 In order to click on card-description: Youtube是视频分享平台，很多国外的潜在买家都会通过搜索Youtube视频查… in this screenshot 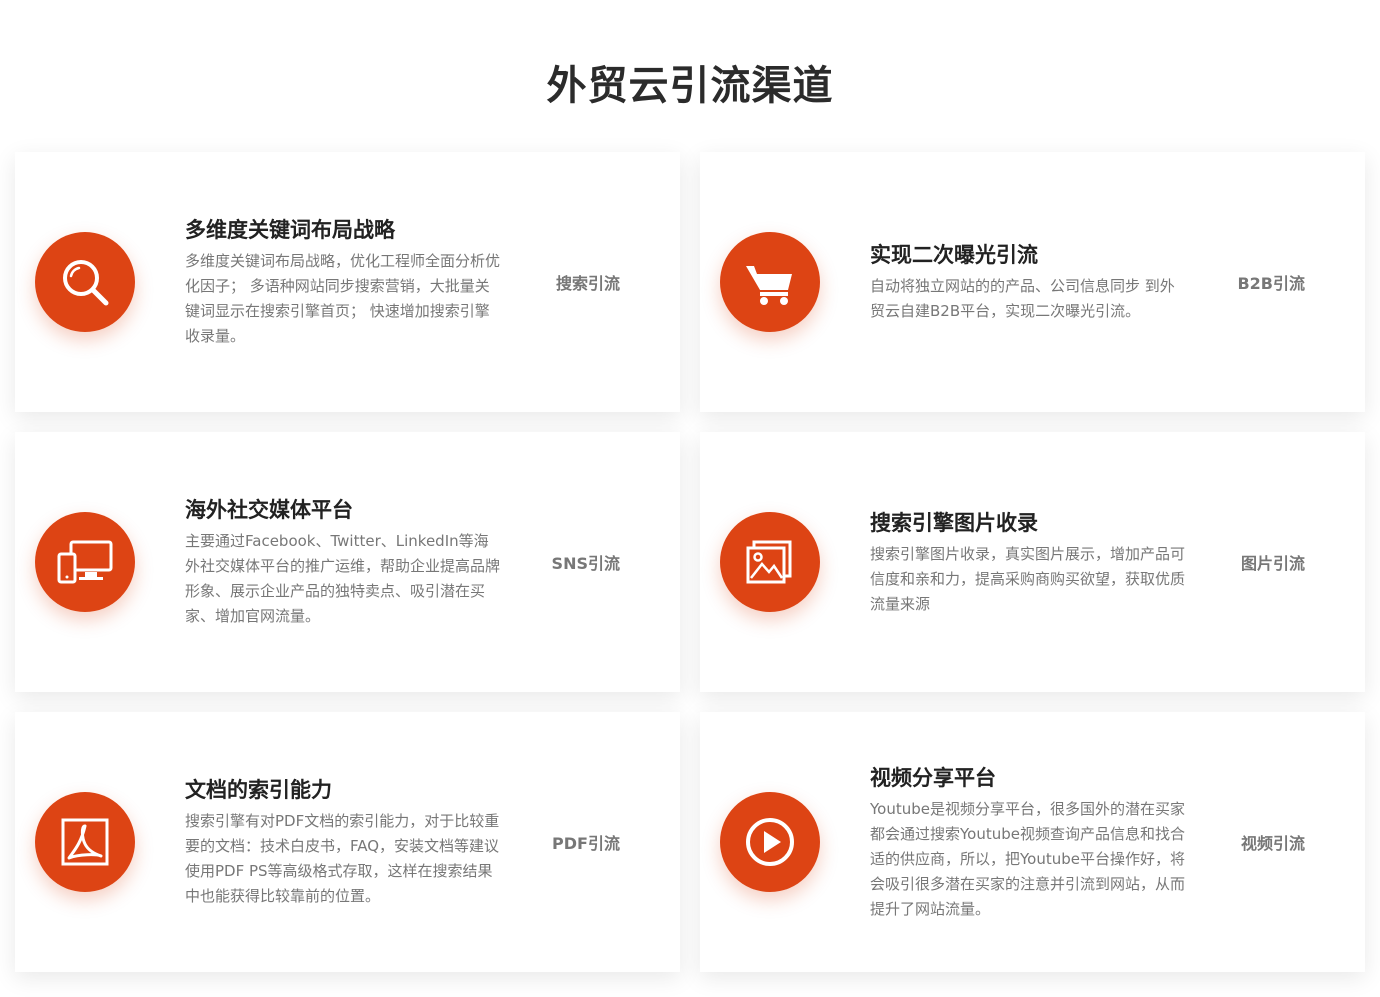, I will do `click(1028, 858)`.